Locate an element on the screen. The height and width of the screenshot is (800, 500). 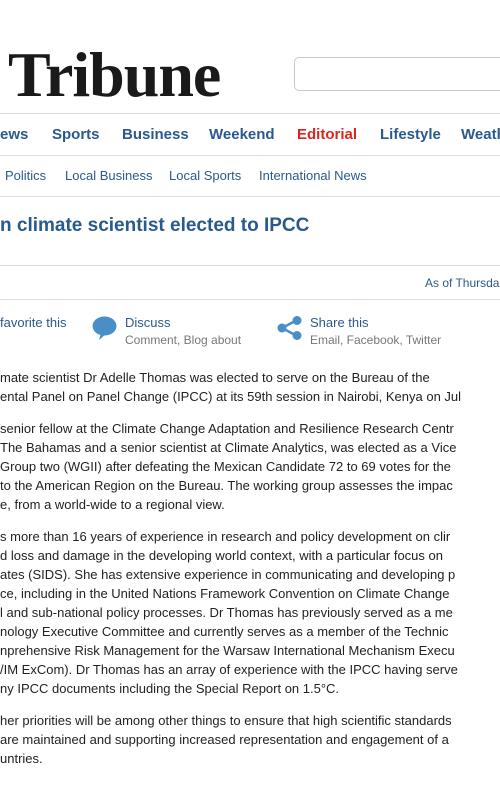
nav-lifestyle: Lifestyle is located at coordinates (410, 135).